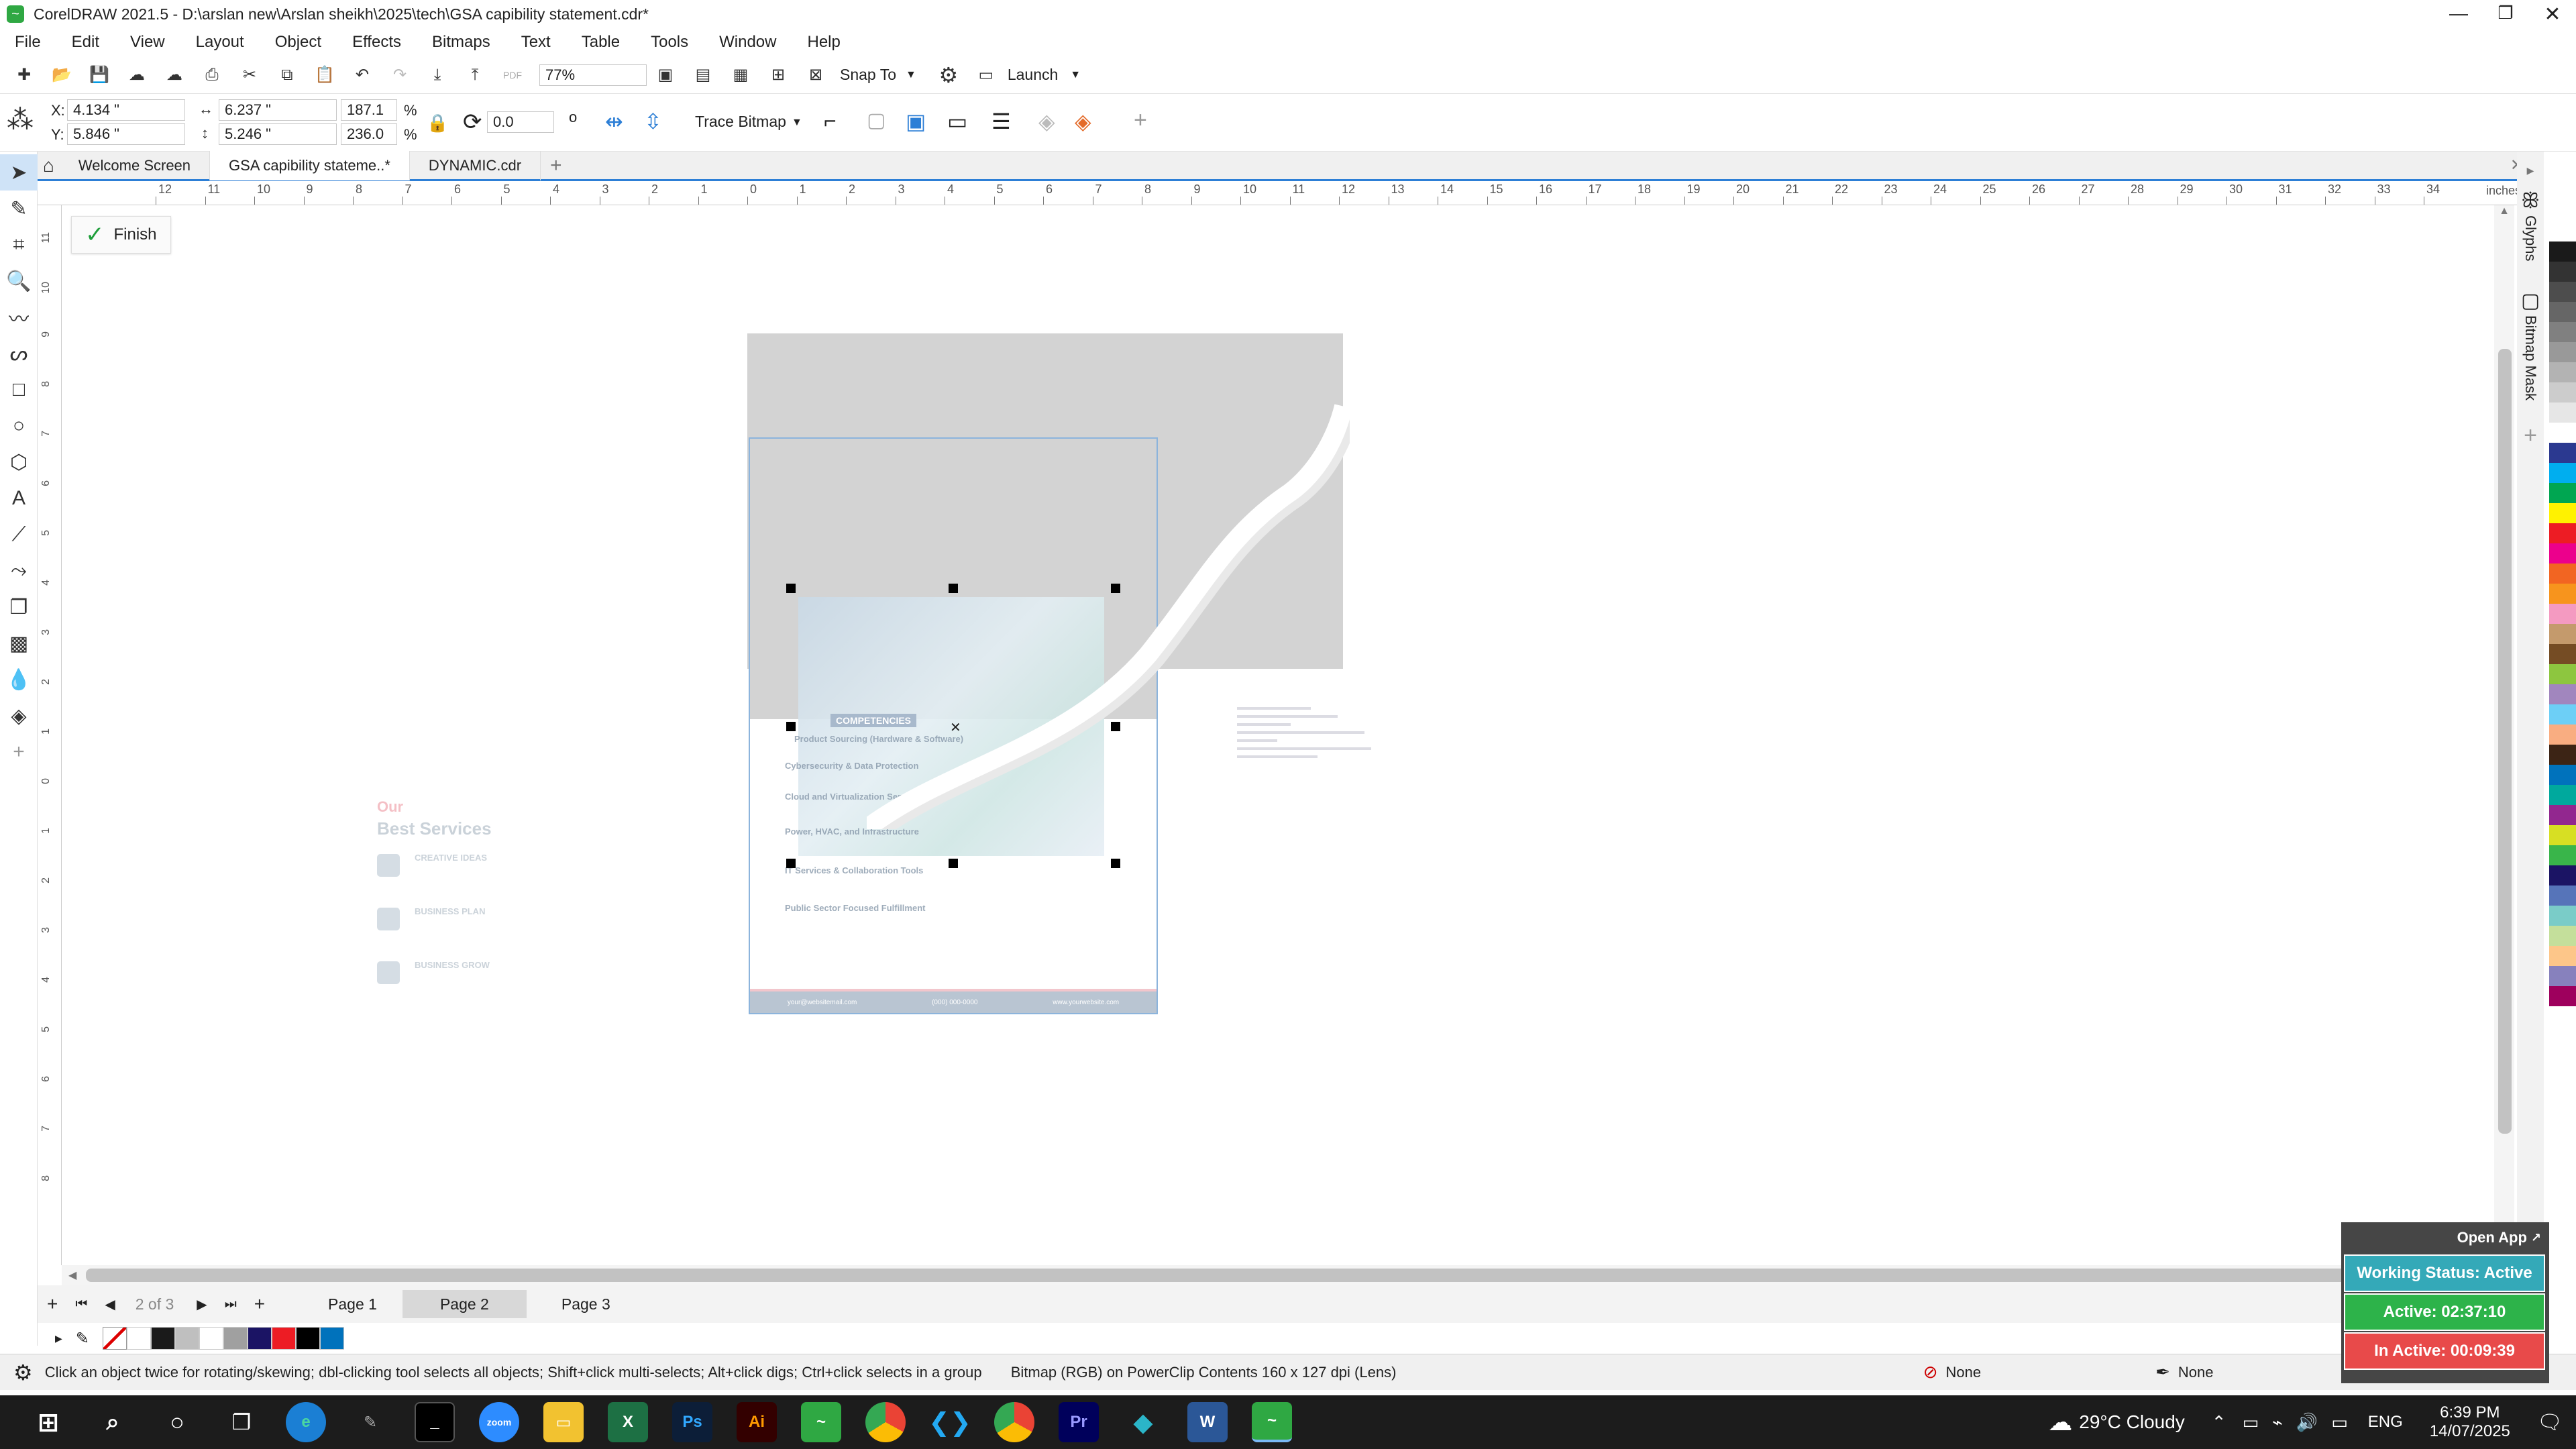 The image size is (2576, 1449). Describe the element at coordinates (740, 75) in the screenshot. I see `grid-icon: ▦` at that location.